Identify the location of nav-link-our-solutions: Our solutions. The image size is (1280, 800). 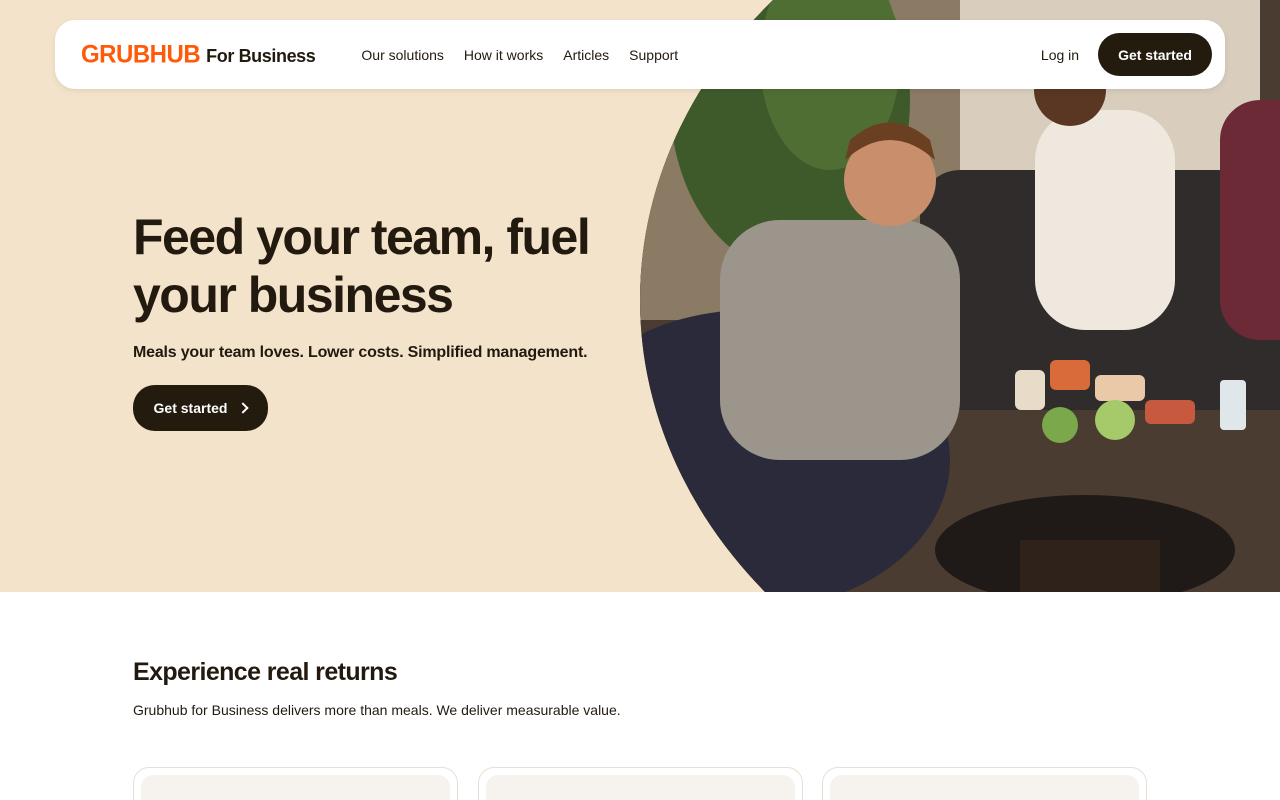
(402, 55).